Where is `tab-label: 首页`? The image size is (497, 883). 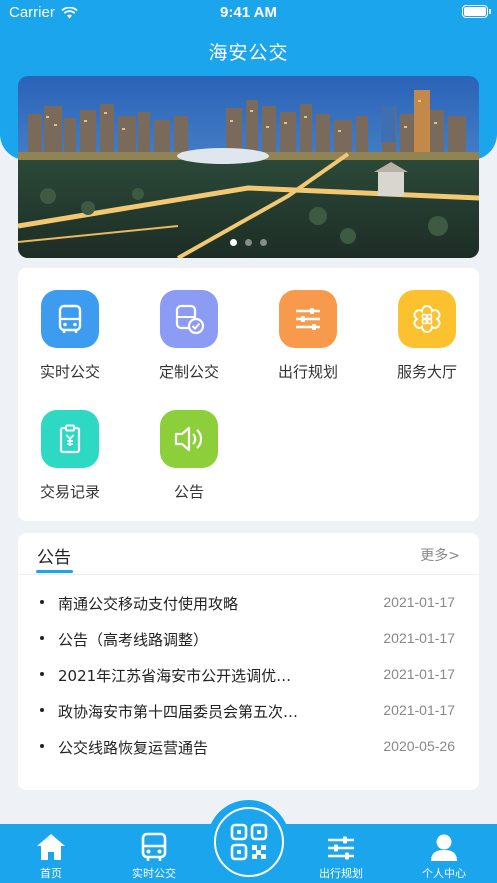 tab-label: 首页 is located at coordinates (51, 873).